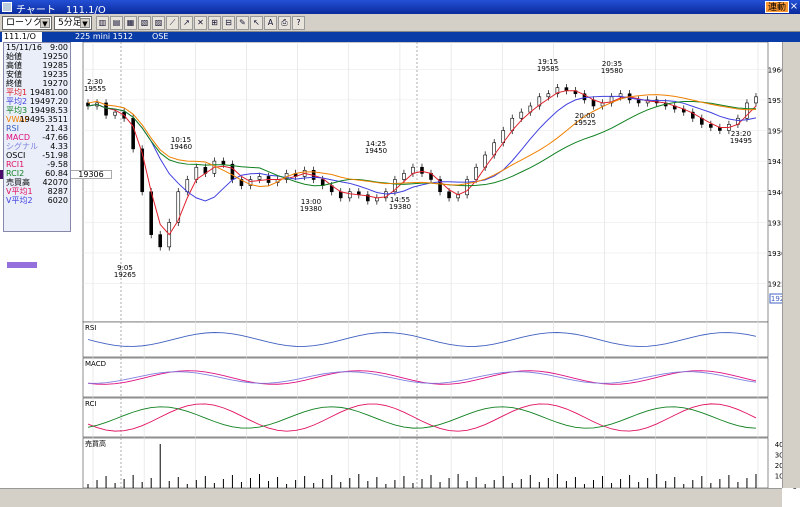 The height and width of the screenshot is (507, 800). Describe the element at coordinates (791, 265) in the screenshot. I see `price-scale-bar` at that location.